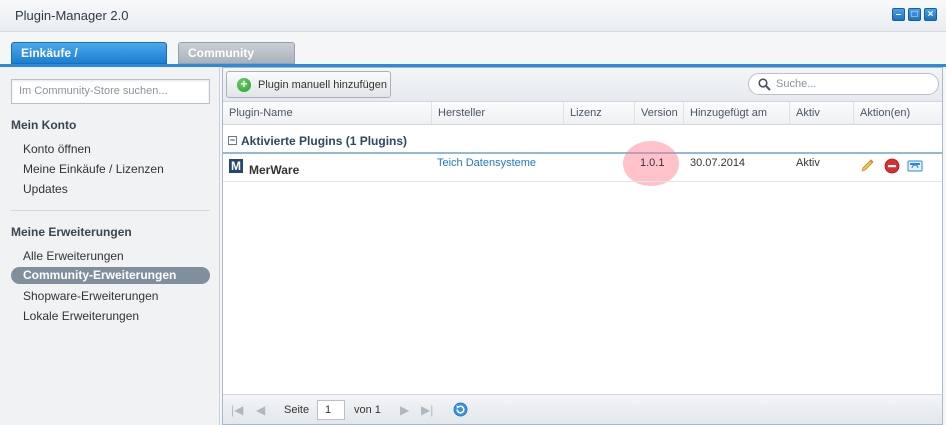 This screenshot has height=425, width=946. I want to click on tab-einkaeufe: Einkäufe / Erweiterungen, so click(89, 61).